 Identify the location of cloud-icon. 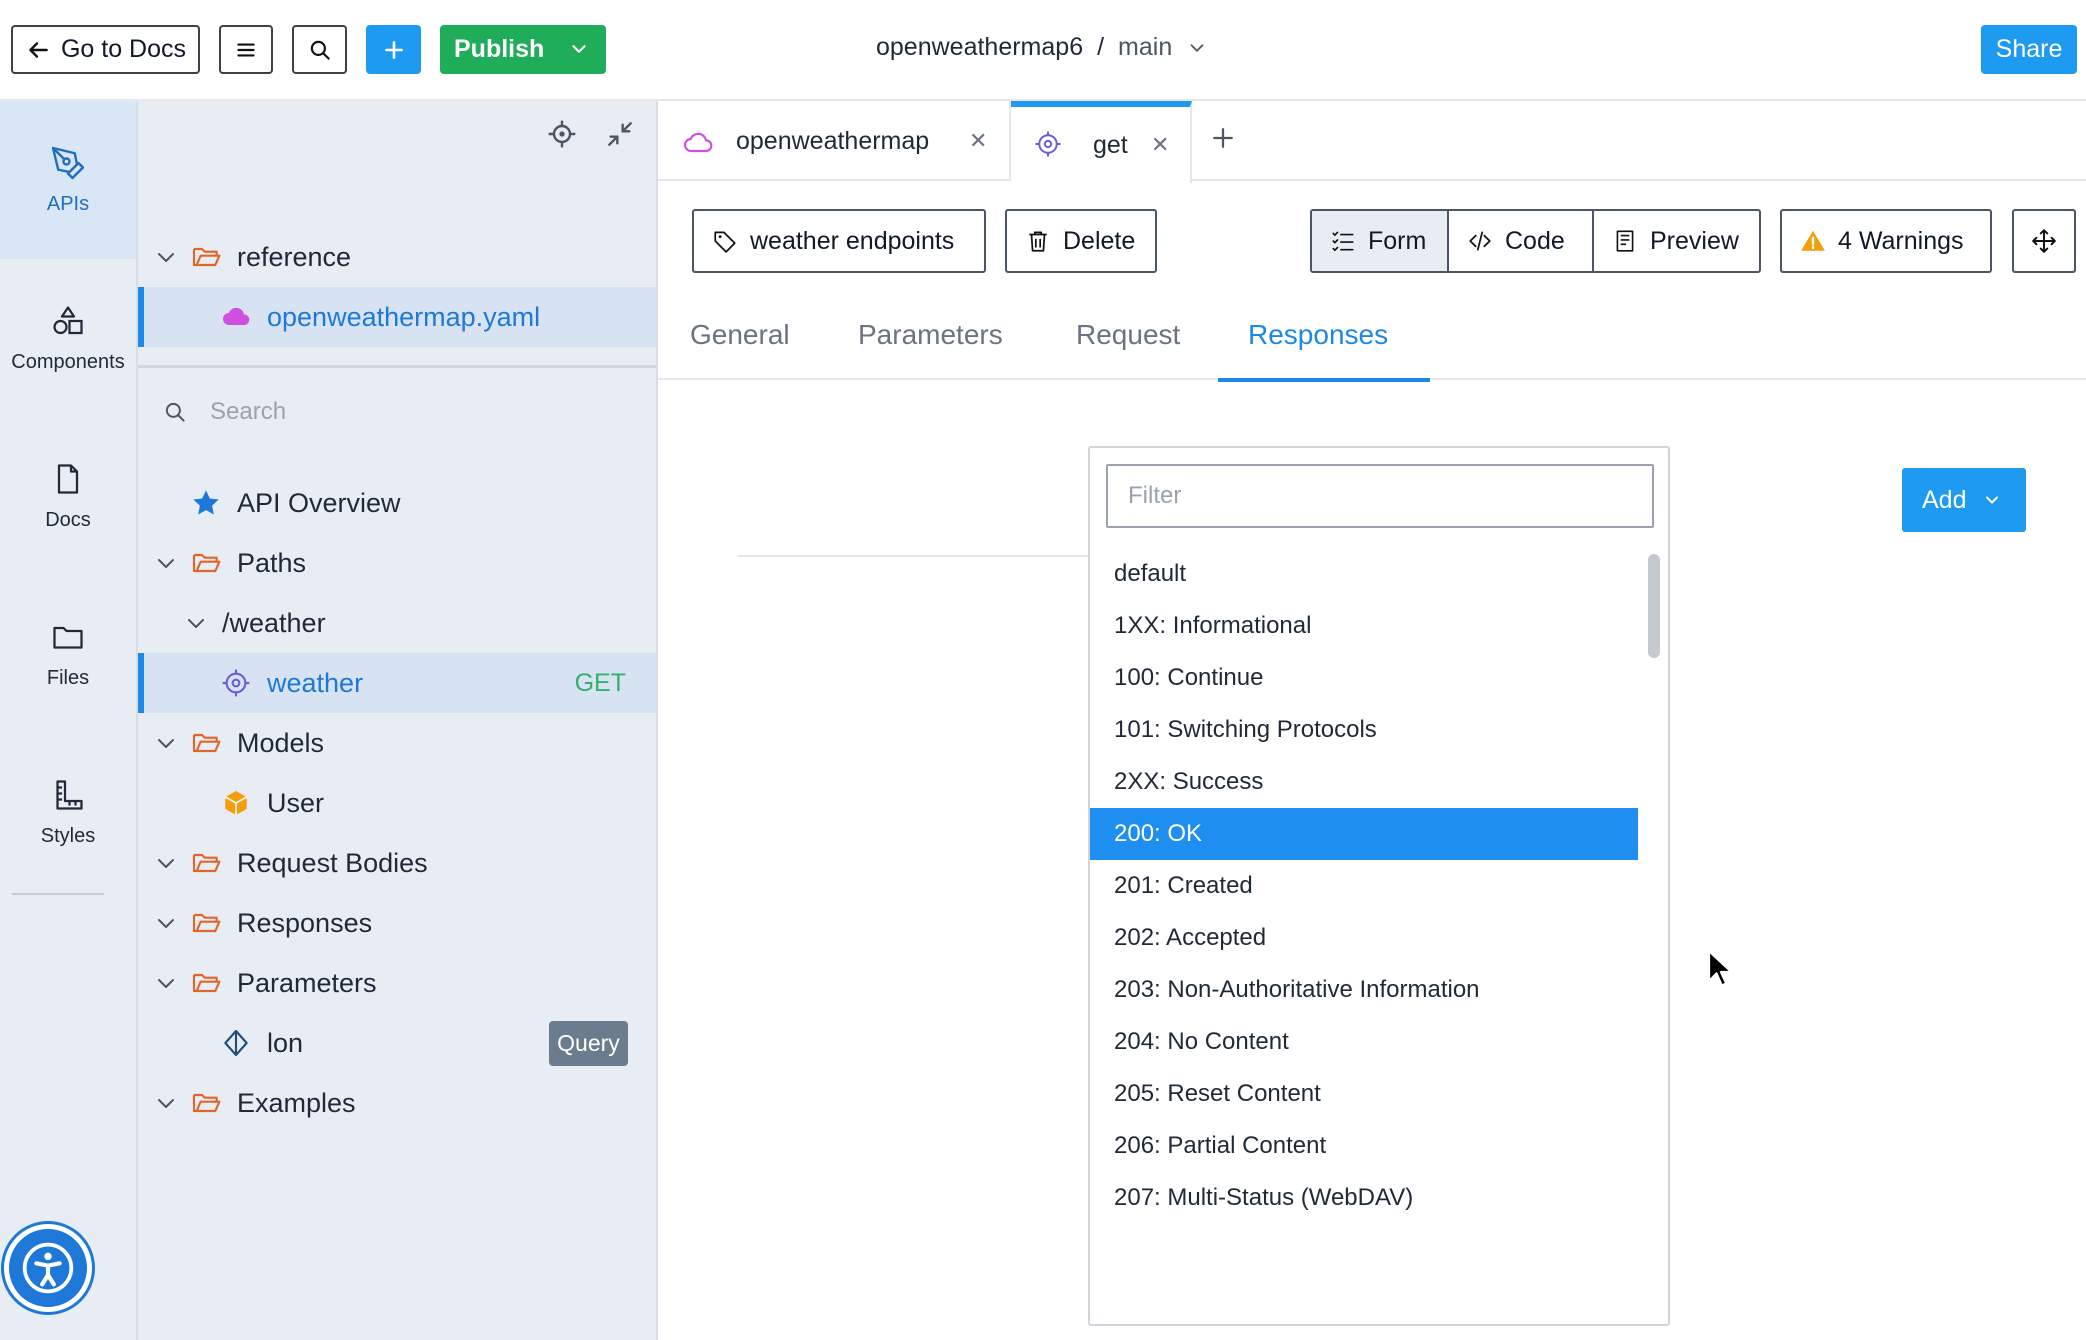
(698, 142).